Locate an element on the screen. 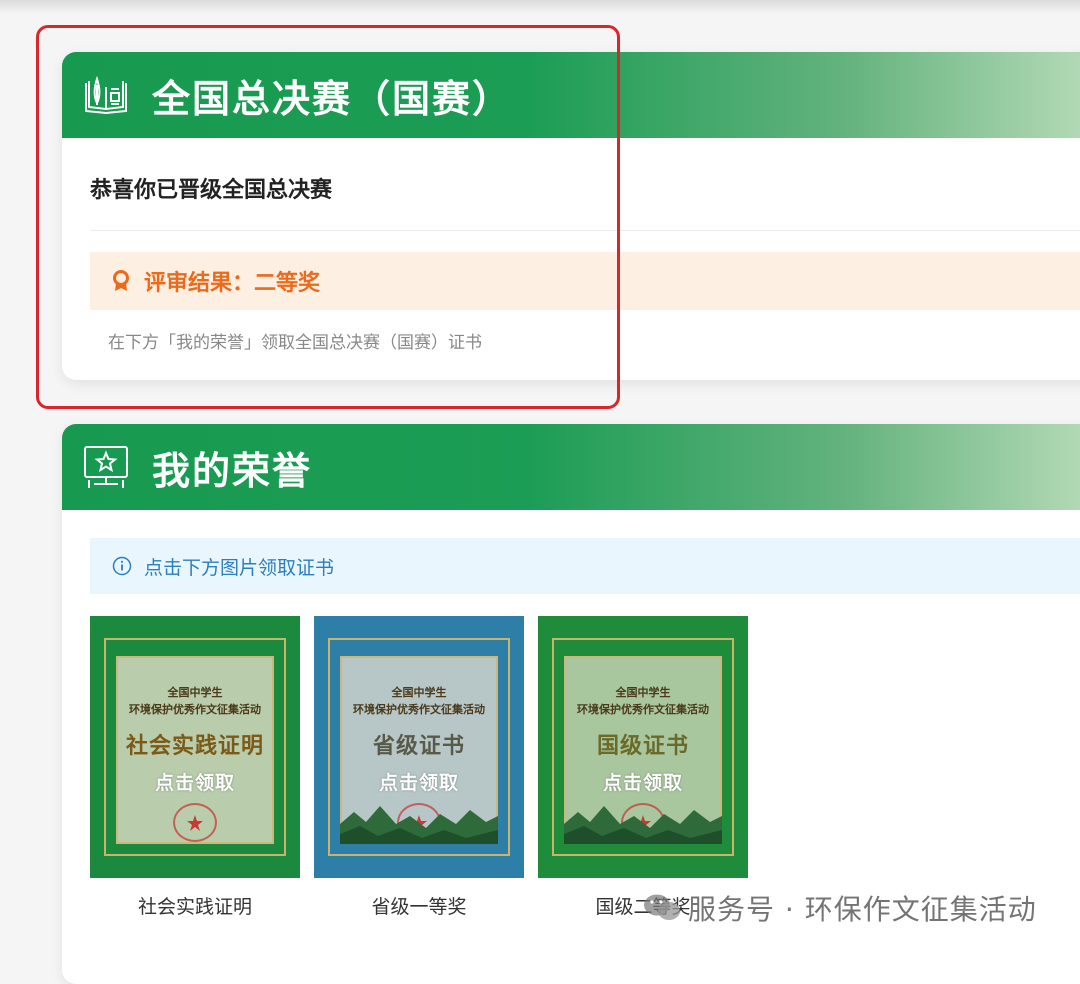 The width and height of the screenshot is (1080, 984). certificate-social-practice: 全国中学生 环境保护优秀作文征集活动 社会实践证明 点击领取 社会实践证明 is located at coordinates (195, 767).